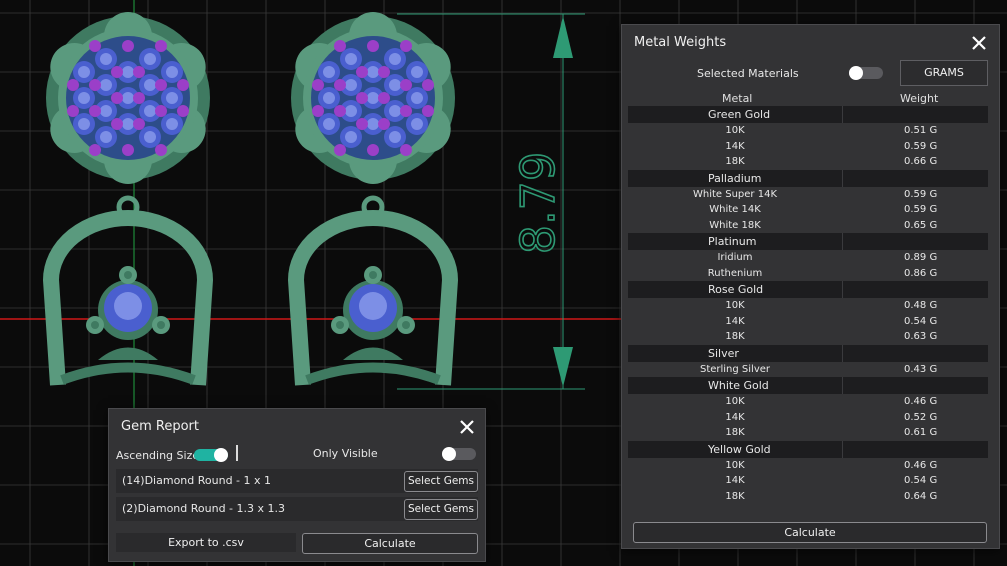  I want to click on weight-column-header: Weight, so click(919, 98).